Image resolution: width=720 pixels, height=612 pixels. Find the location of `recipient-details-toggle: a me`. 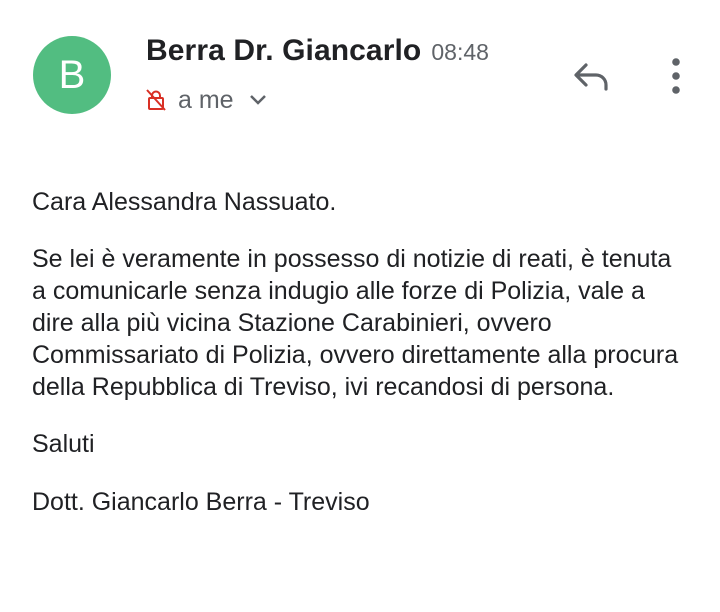

recipient-details-toggle: a me is located at coordinates (207, 100).